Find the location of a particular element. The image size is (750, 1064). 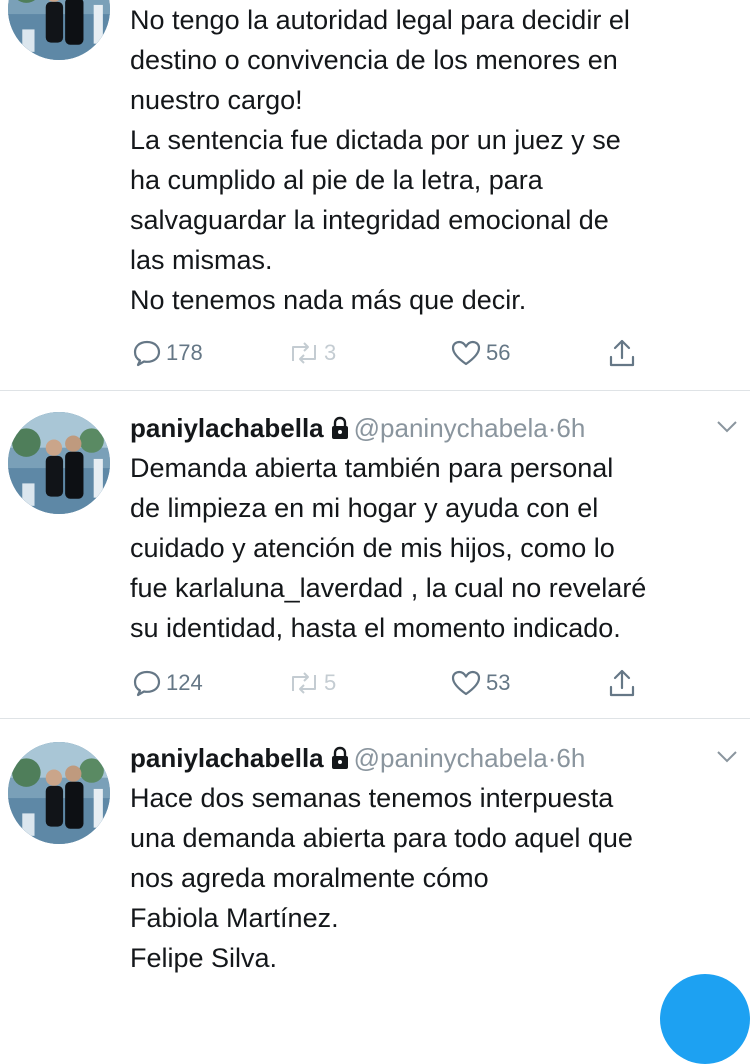

like-button: 53 is located at coordinates (480, 683).